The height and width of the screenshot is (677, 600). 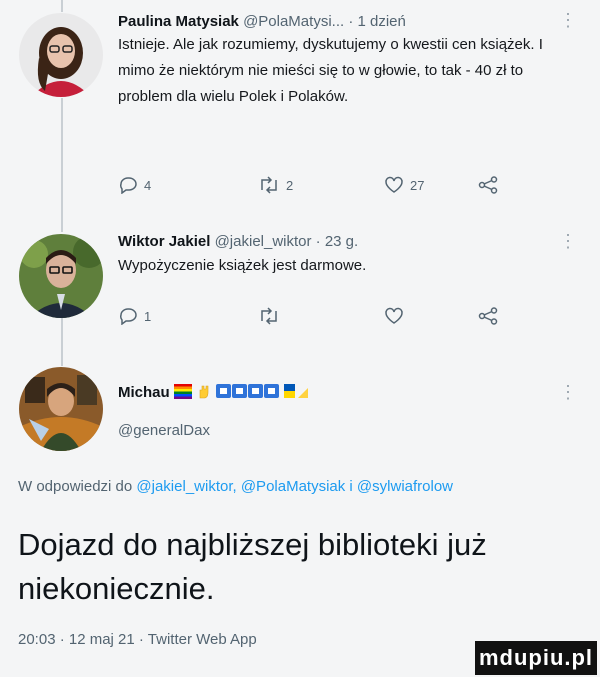 What do you see at coordinates (290, 185) in the screenshot?
I see `retweet-count: 2` at bounding box center [290, 185].